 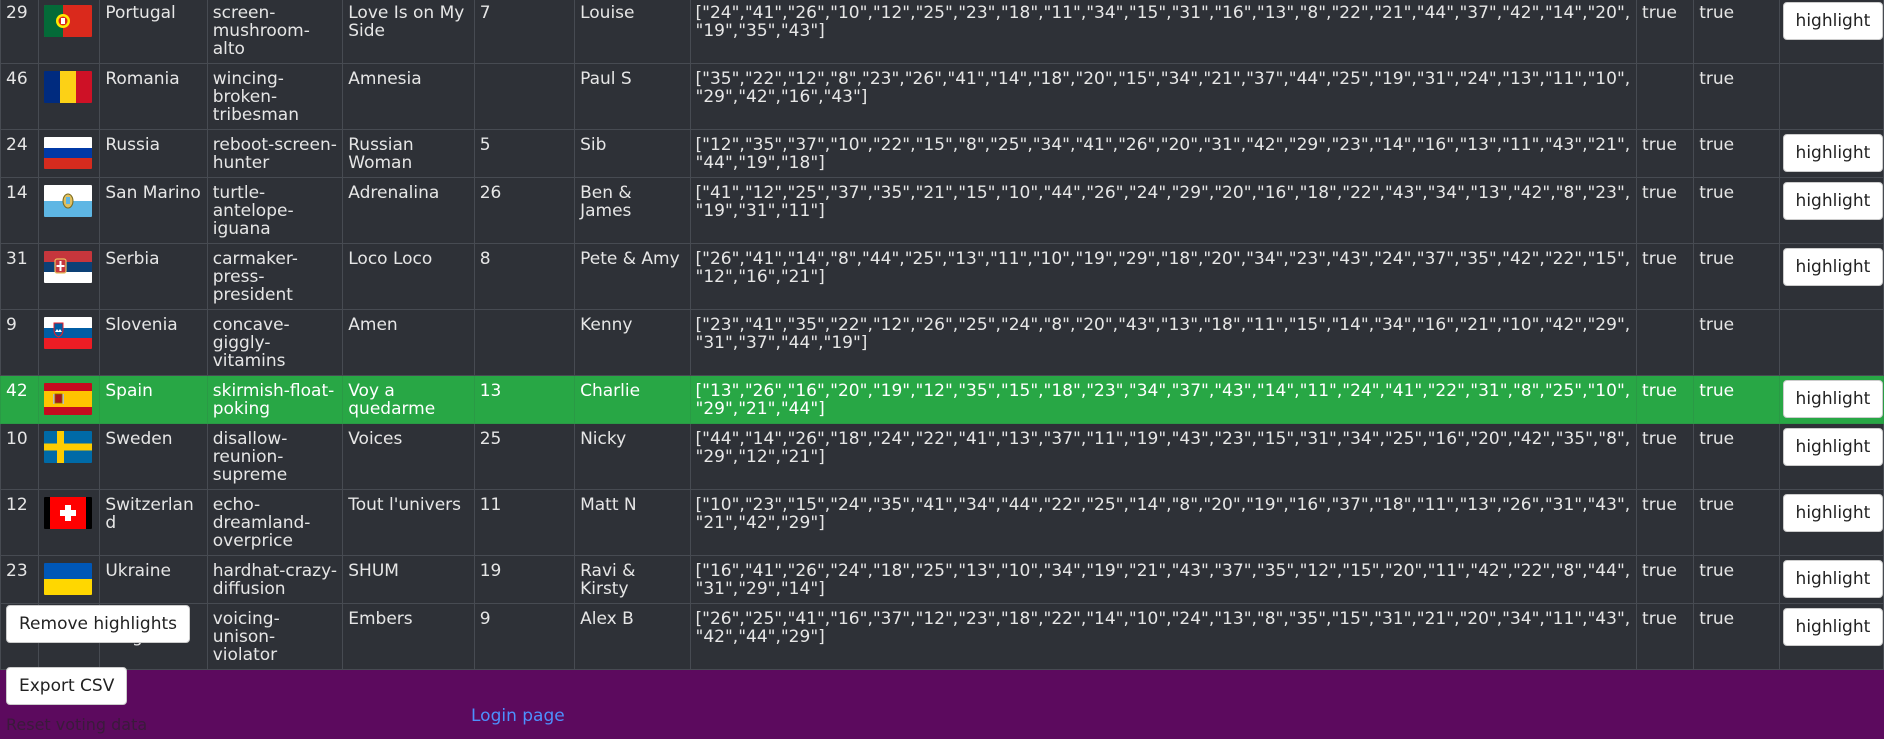 What do you see at coordinates (408, 96) in the screenshot?
I see `song-title: Amnesia` at bounding box center [408, 96].